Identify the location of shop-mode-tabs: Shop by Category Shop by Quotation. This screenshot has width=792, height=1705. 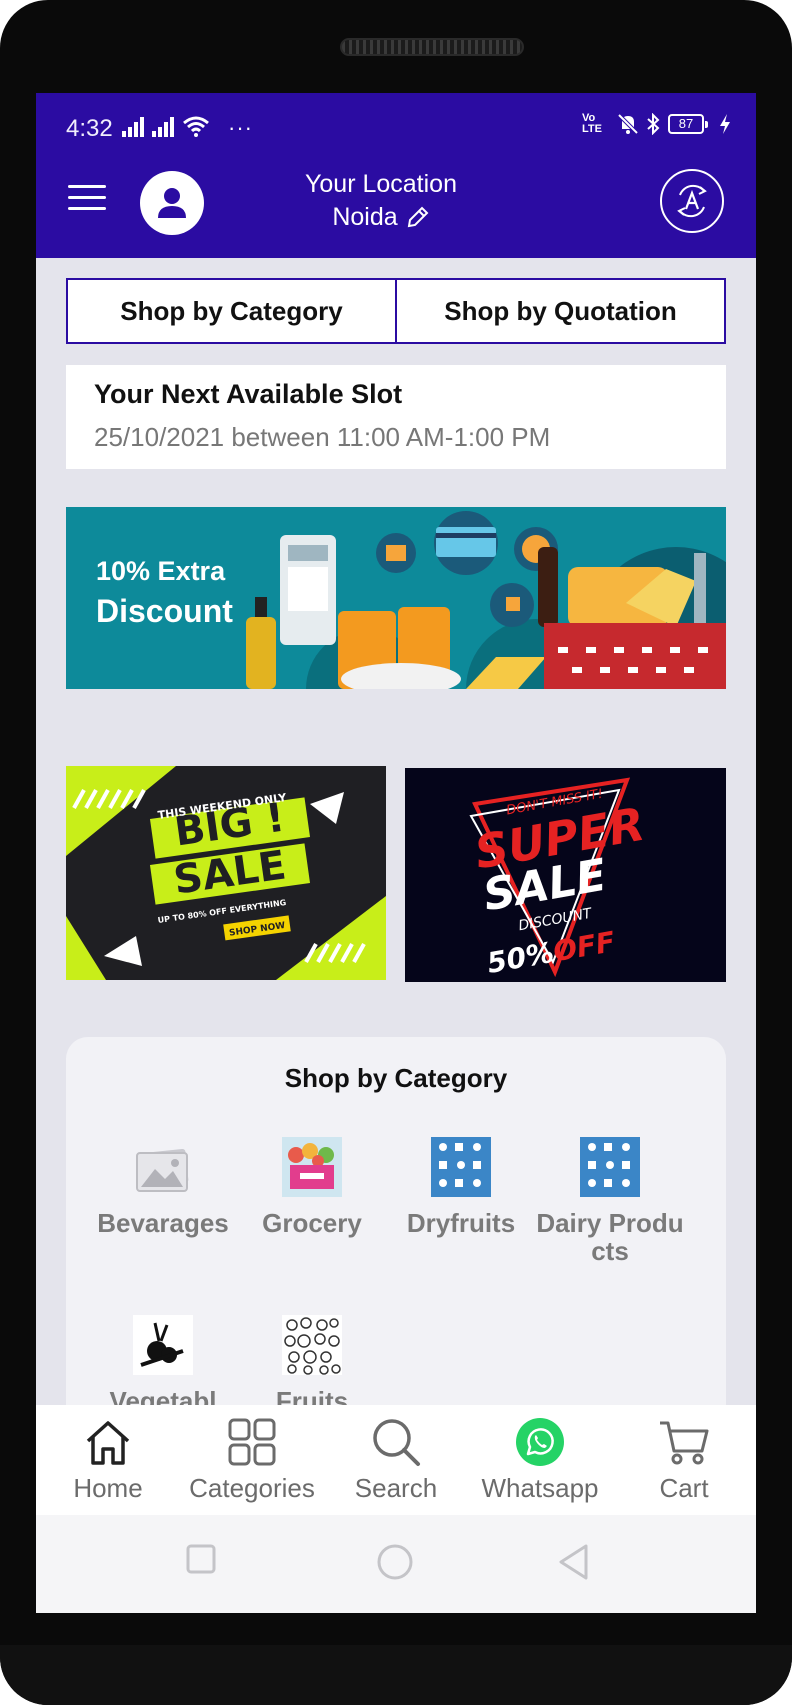
(396, 311).